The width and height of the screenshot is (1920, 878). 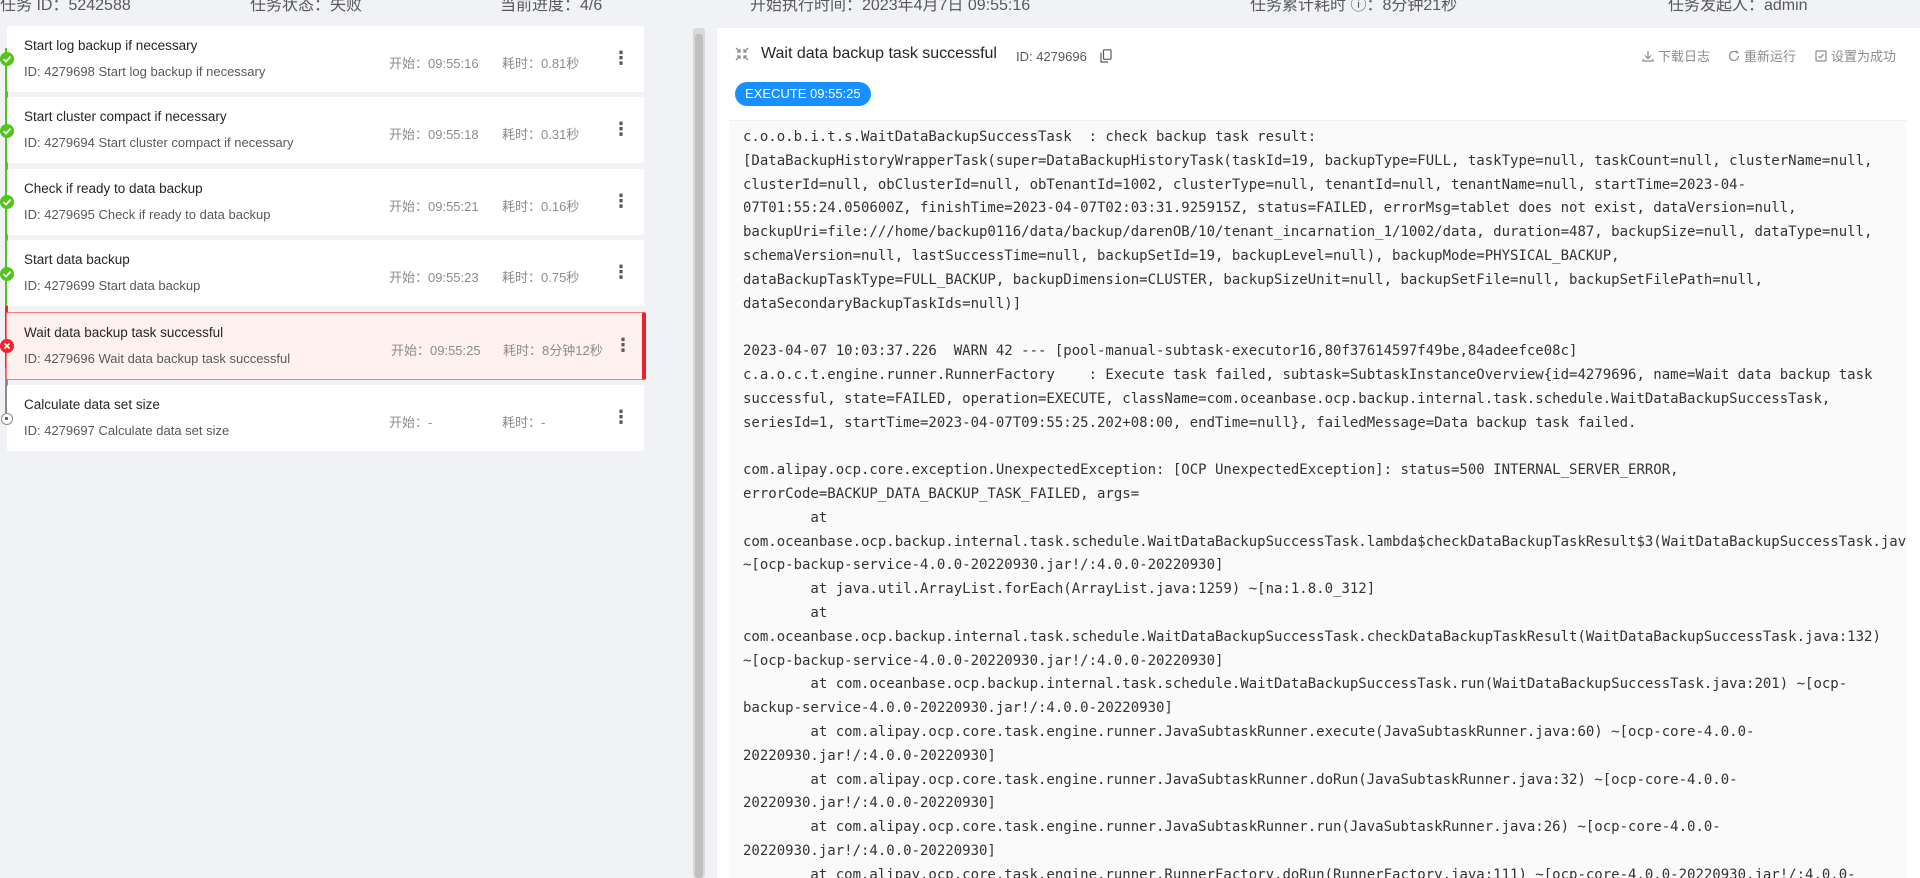 I want to click on subtask-title: Check if ready to data backup, so click(x=113, y=188).